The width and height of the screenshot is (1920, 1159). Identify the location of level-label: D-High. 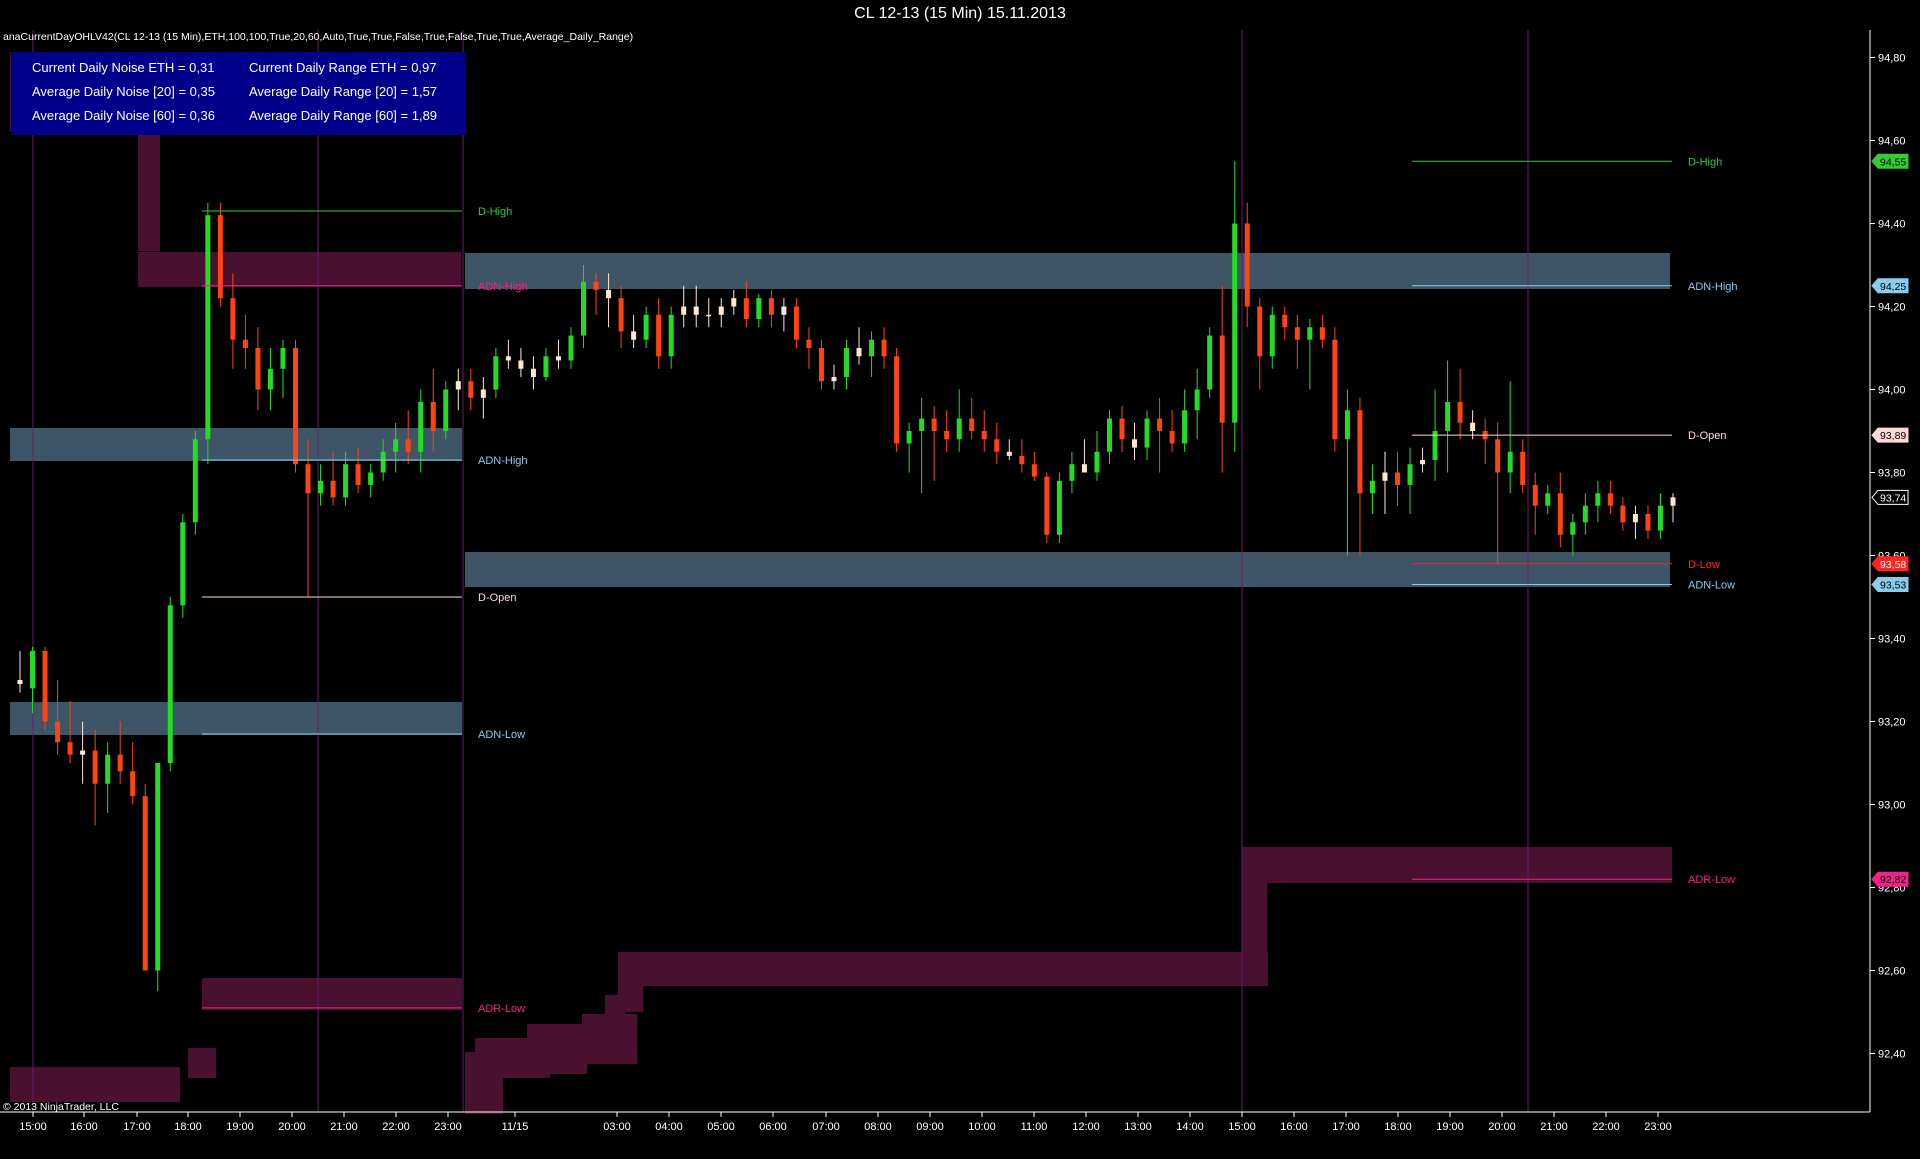
(495, 212).